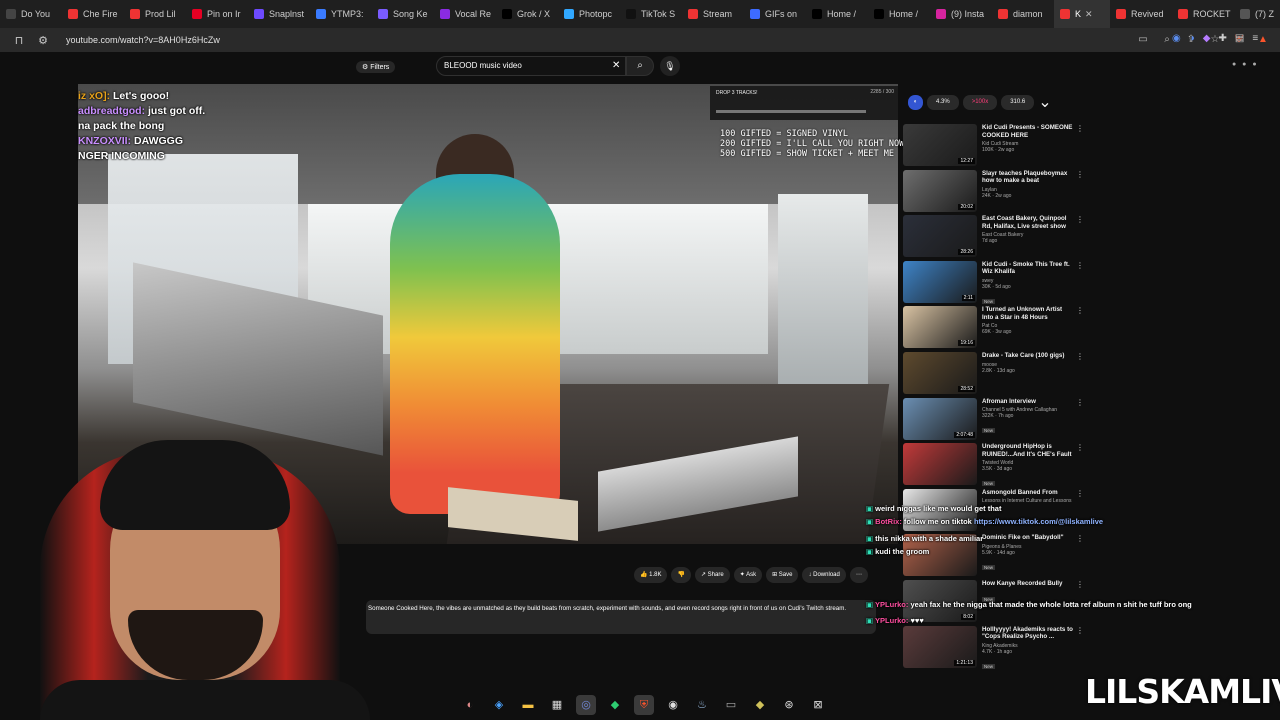 The width and height of the screenshot is (1280, 720). What do you see at coordinates (940, 418) in the screenshot?
I see `video-thumbnail: 2:07:48` at bounding box center [940, 418].